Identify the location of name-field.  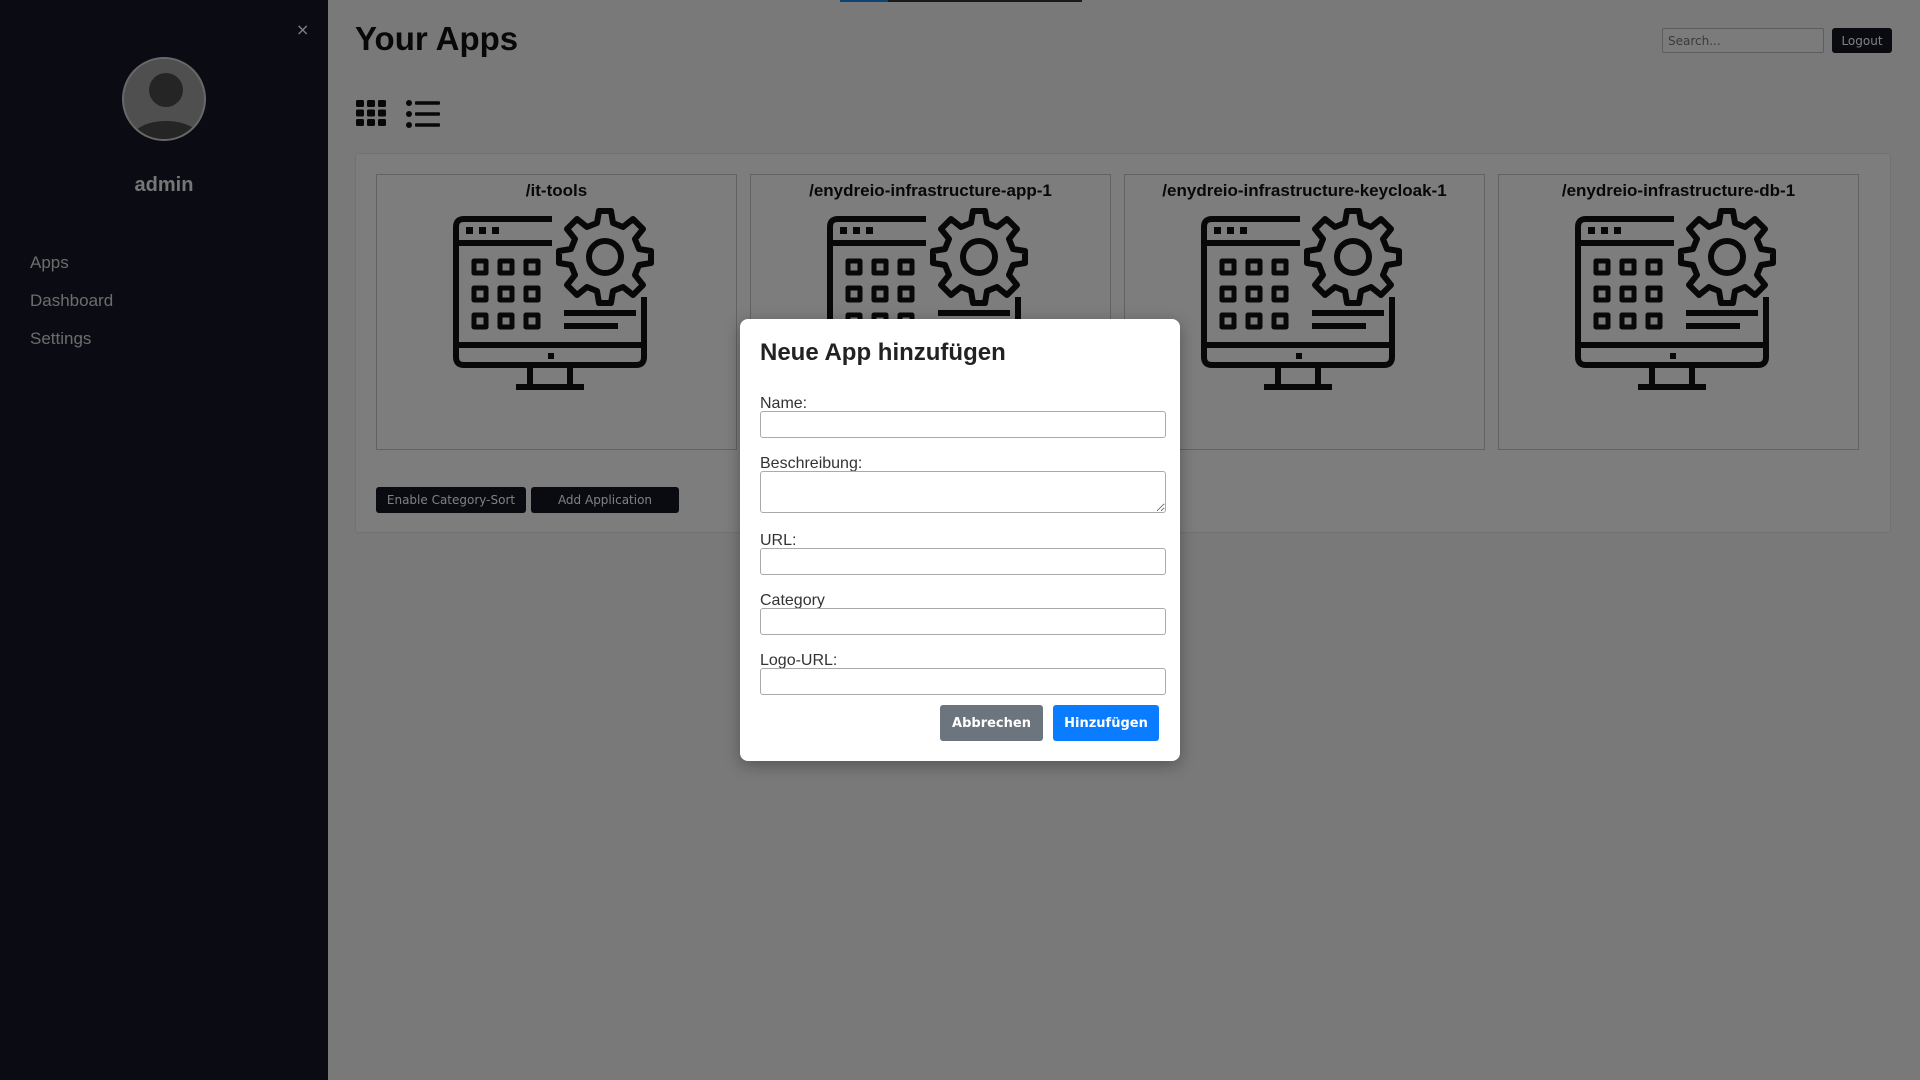
(963, 424).